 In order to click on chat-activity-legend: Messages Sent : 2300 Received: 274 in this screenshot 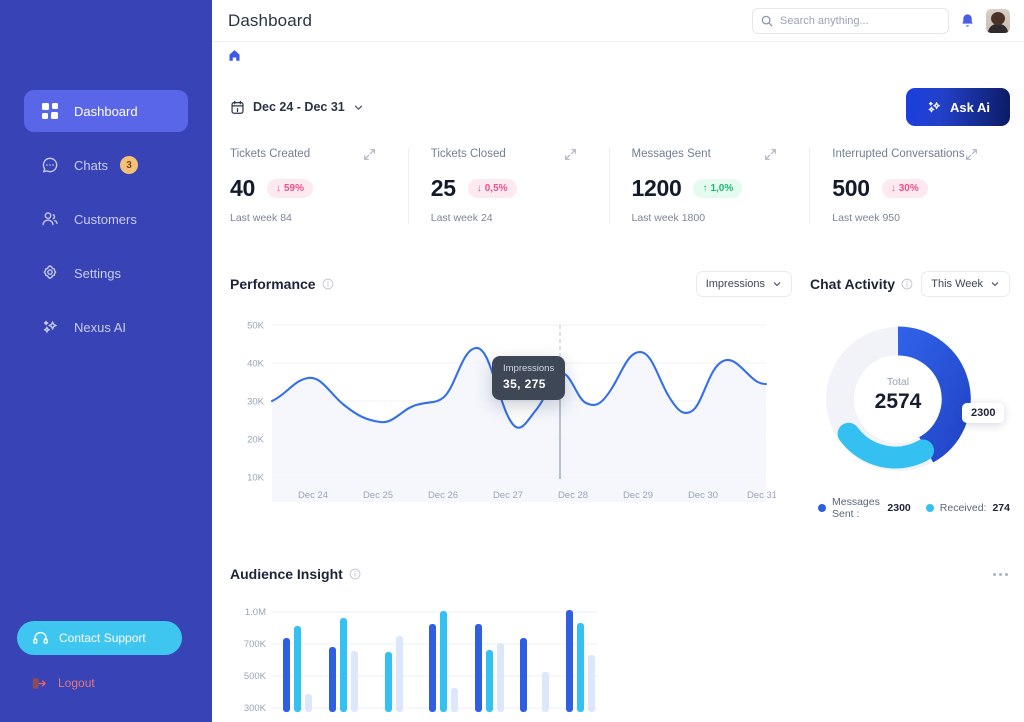, I will do `click(910, 508)`.